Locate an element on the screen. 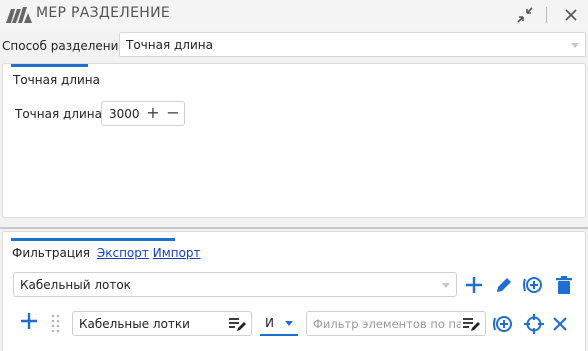  drag-handle-icon is located at coordinates (56, 323).